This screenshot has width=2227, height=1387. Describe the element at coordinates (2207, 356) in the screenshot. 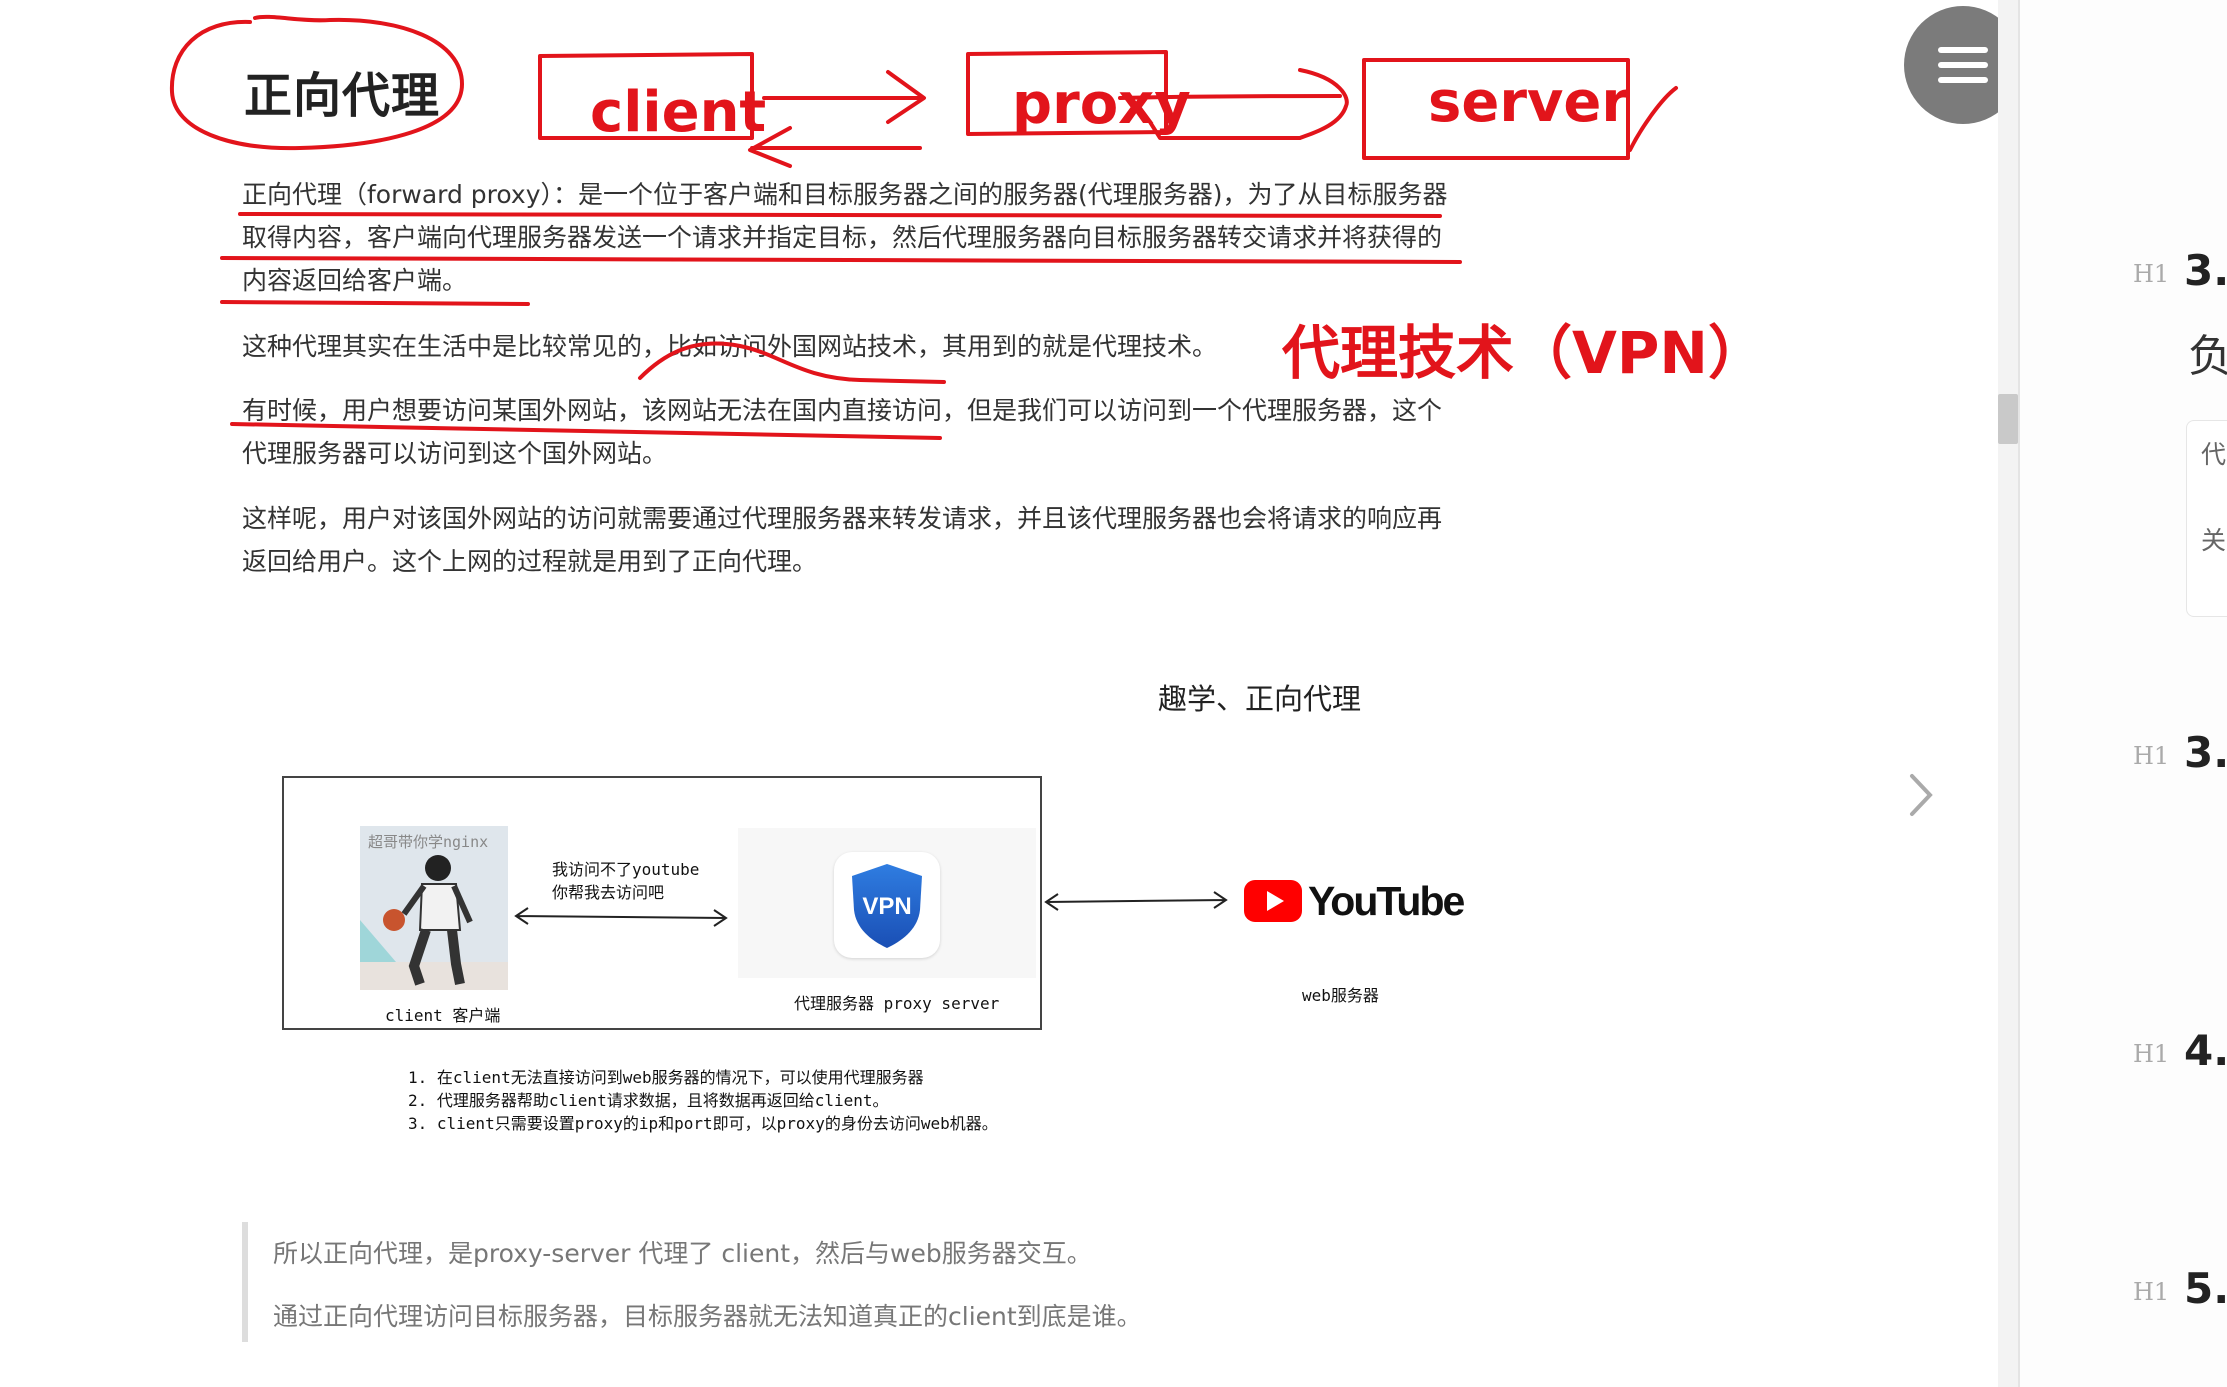

I see `outline-item-subtitle: 负` at that location.